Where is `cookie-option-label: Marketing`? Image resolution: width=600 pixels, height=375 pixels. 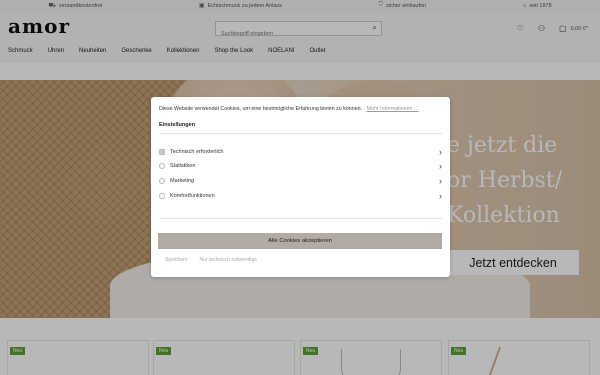 cookie-option-label: Marketing is located at coordinates (182, 181).